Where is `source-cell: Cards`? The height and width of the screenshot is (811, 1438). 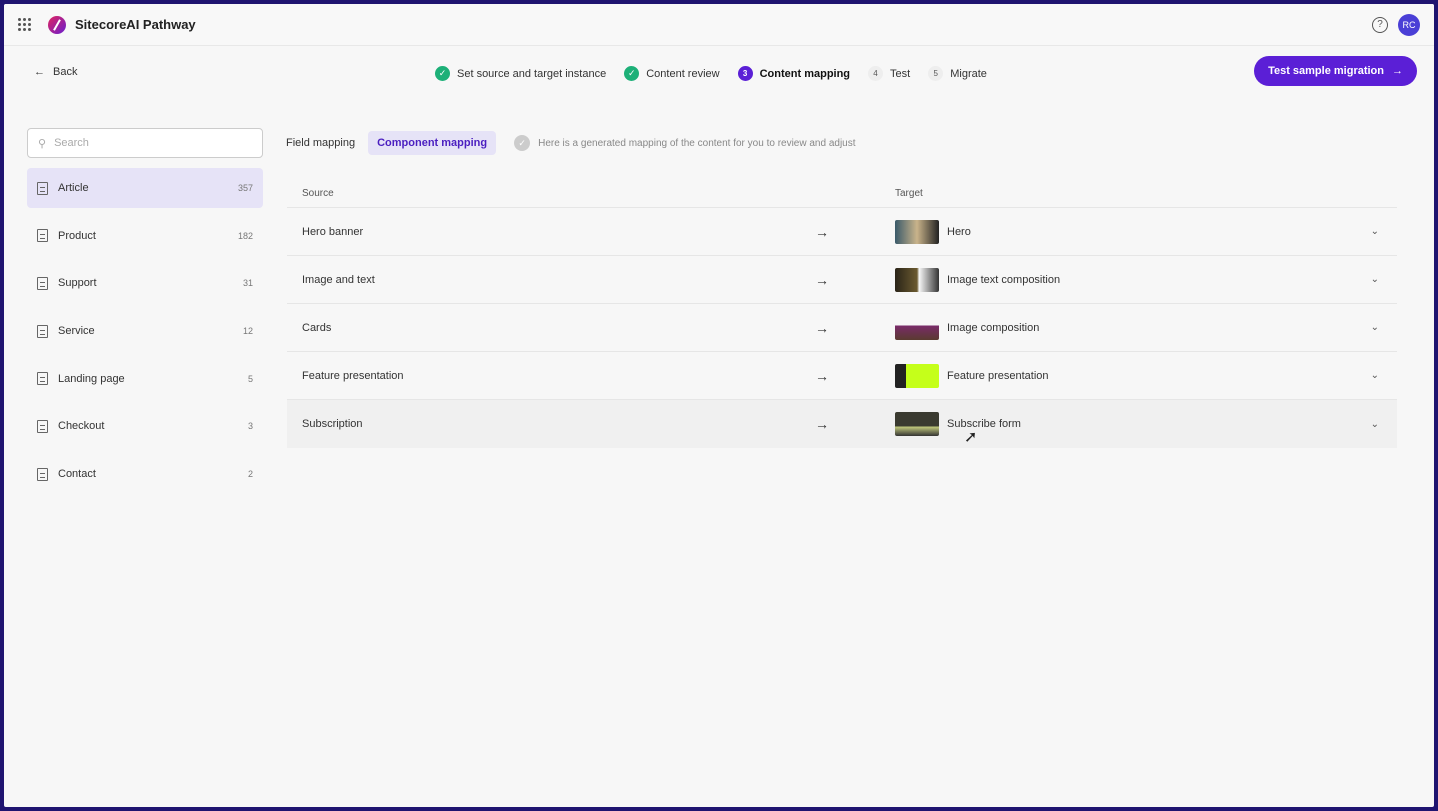
source-cell: Cards is located at coordinates (317, 327).